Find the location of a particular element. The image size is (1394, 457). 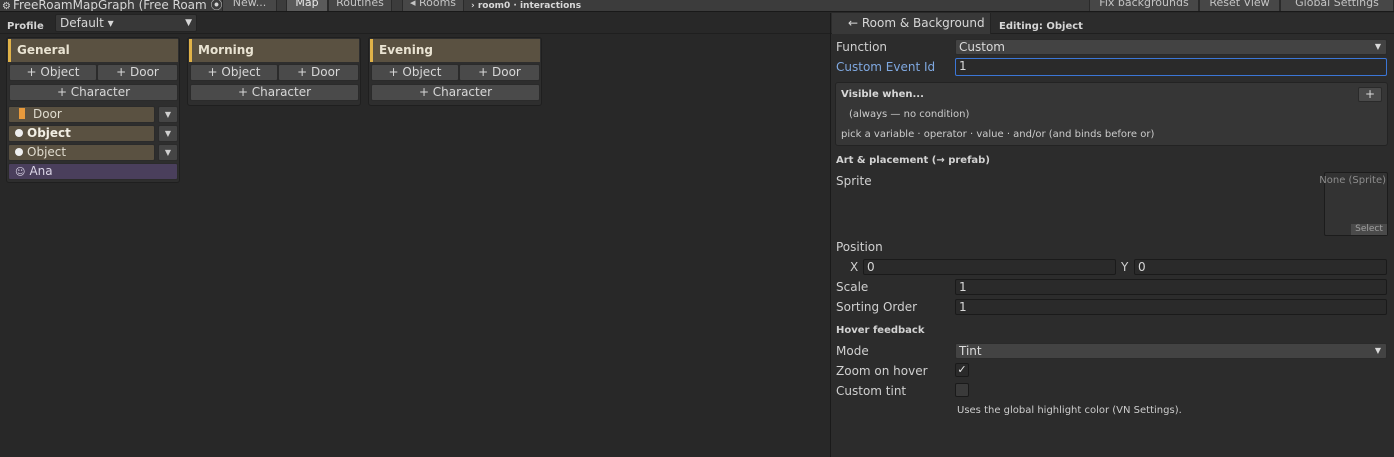

sprite-label: Sprite is located at coordinates (854, 181).